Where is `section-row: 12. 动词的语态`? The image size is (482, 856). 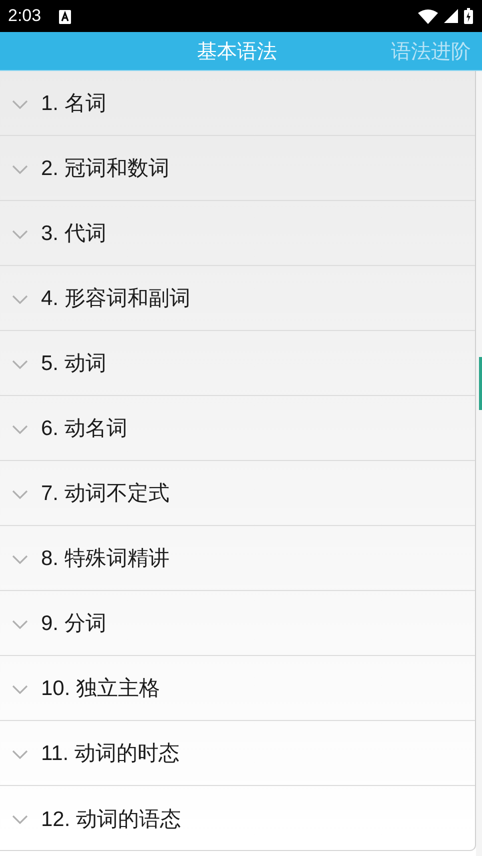
section-row: 12. 动词的语态 is located at coordinates (237, 818).